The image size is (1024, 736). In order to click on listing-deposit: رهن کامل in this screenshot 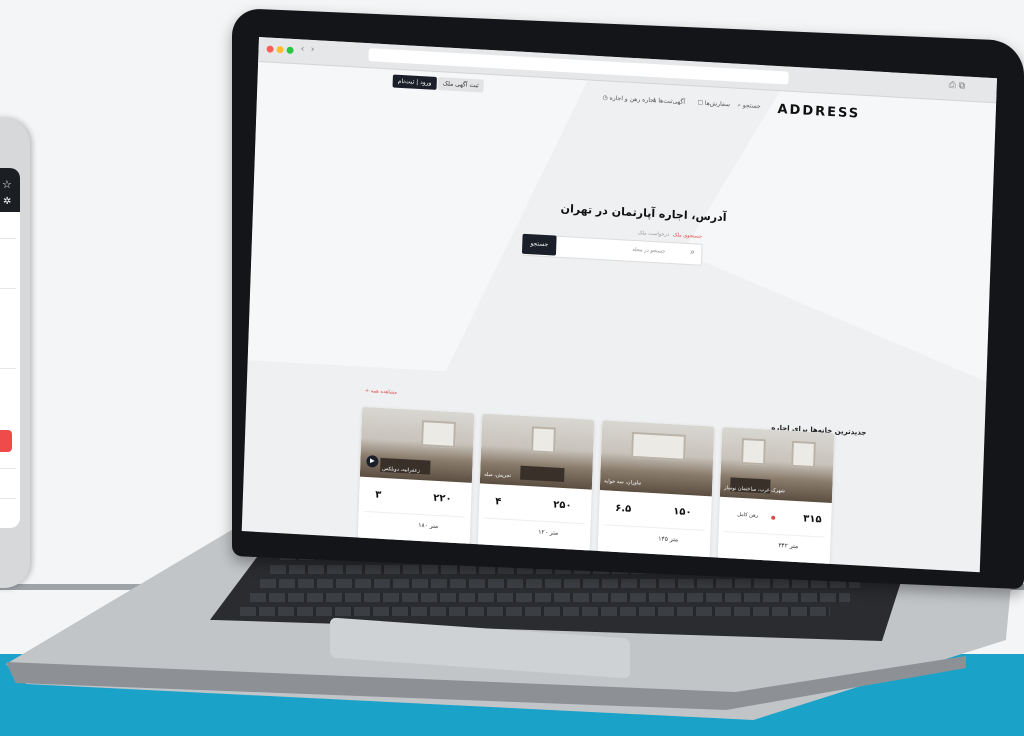, I will do `click(748, 515)`.